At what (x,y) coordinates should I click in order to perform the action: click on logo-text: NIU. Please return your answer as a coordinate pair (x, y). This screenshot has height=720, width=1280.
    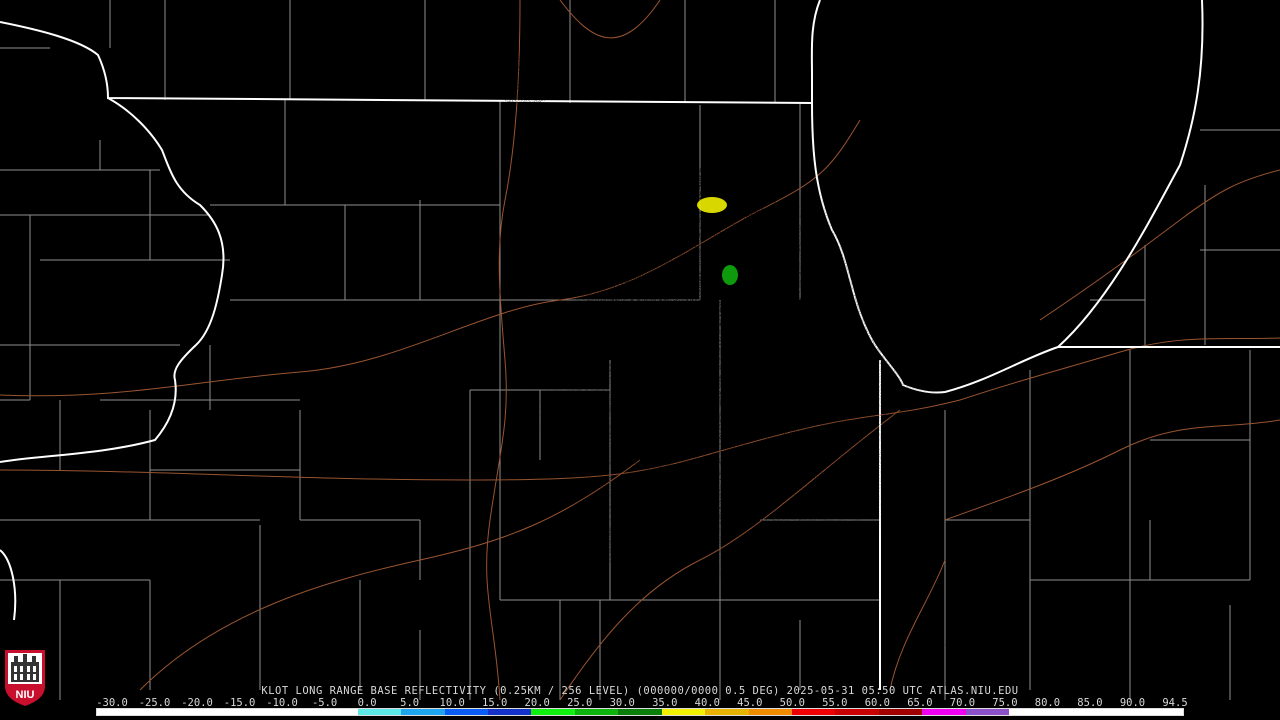
    Looking at the image, I should click on (25, 695).